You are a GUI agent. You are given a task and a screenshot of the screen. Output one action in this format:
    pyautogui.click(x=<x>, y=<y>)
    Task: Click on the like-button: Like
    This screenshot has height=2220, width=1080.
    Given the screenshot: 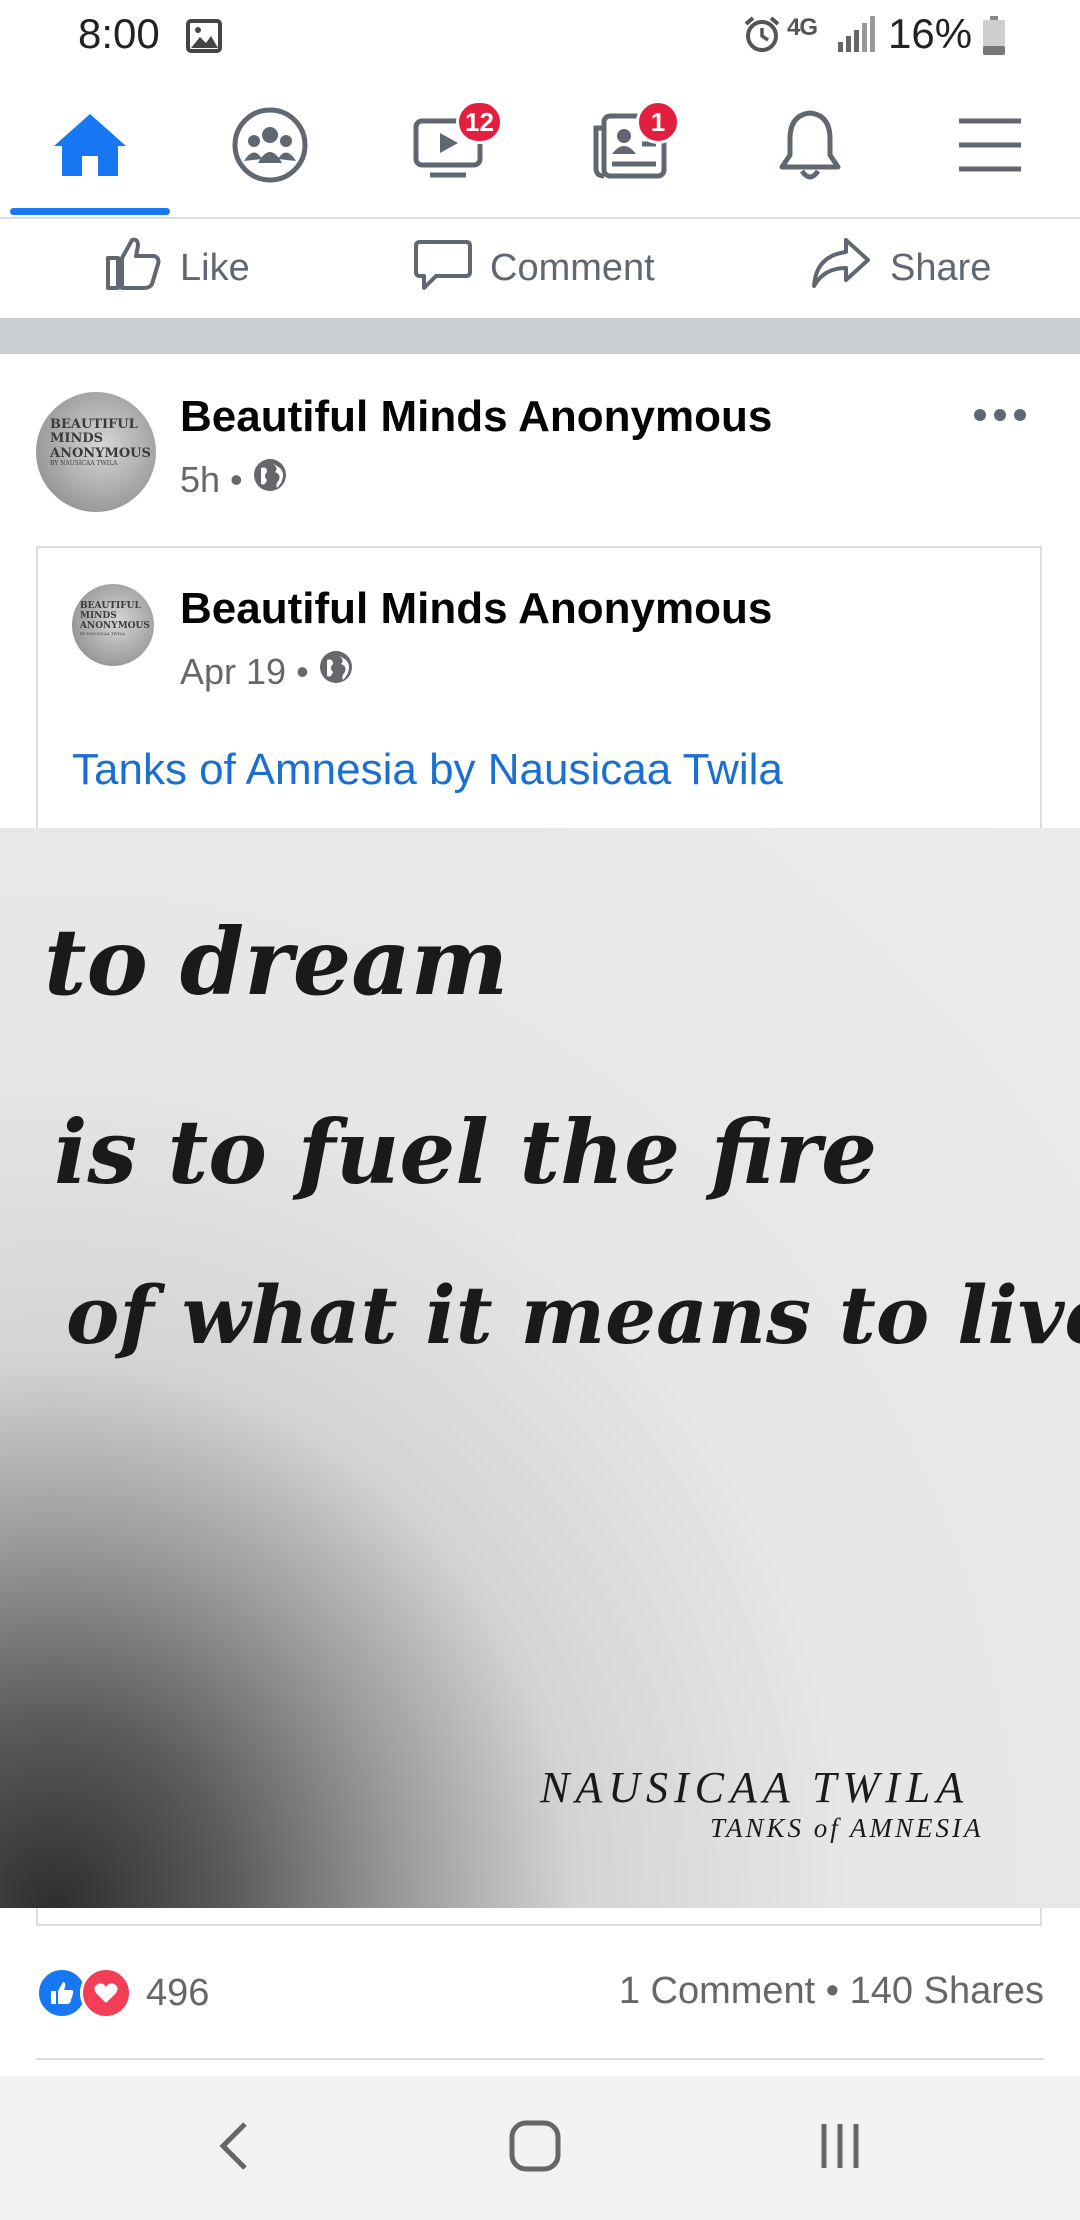 What is the action you would take?
    pyautogui.click(x=177, y=268)
    